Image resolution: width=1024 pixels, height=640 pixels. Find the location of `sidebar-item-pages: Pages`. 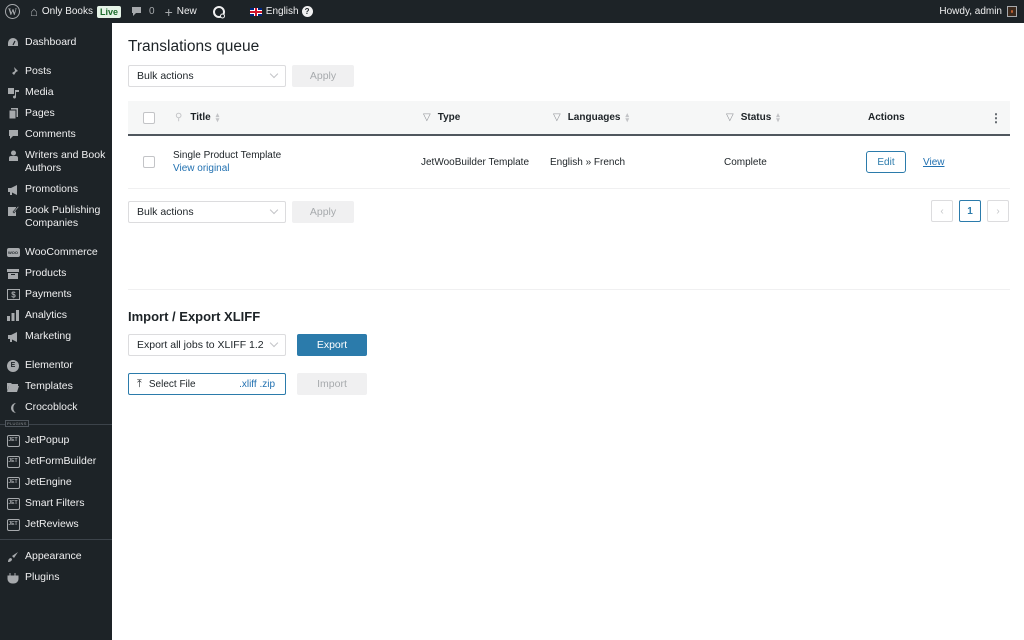

sidebar-item-pages: Pages is located at coordinates (56, 113).